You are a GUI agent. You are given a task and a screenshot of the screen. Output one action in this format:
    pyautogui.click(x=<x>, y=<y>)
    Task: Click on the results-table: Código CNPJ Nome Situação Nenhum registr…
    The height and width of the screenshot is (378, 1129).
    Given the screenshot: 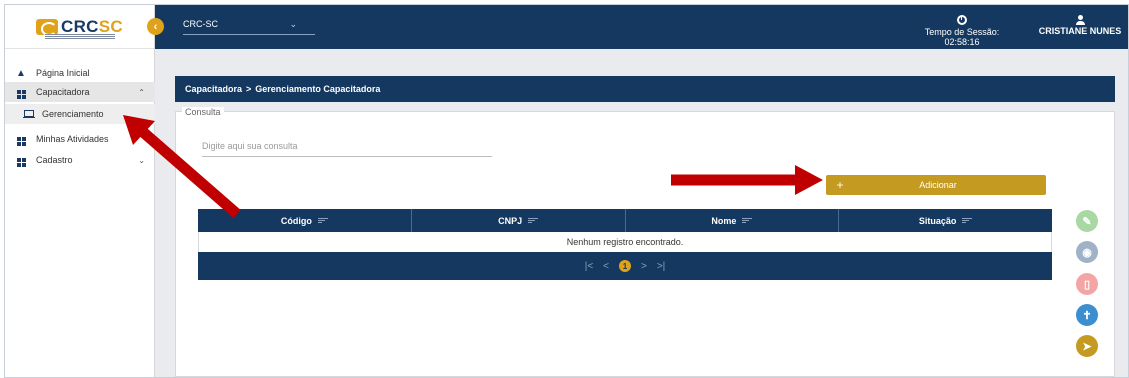 What is the action you would take?
    pyautogui.click(x=625, y=244)
    